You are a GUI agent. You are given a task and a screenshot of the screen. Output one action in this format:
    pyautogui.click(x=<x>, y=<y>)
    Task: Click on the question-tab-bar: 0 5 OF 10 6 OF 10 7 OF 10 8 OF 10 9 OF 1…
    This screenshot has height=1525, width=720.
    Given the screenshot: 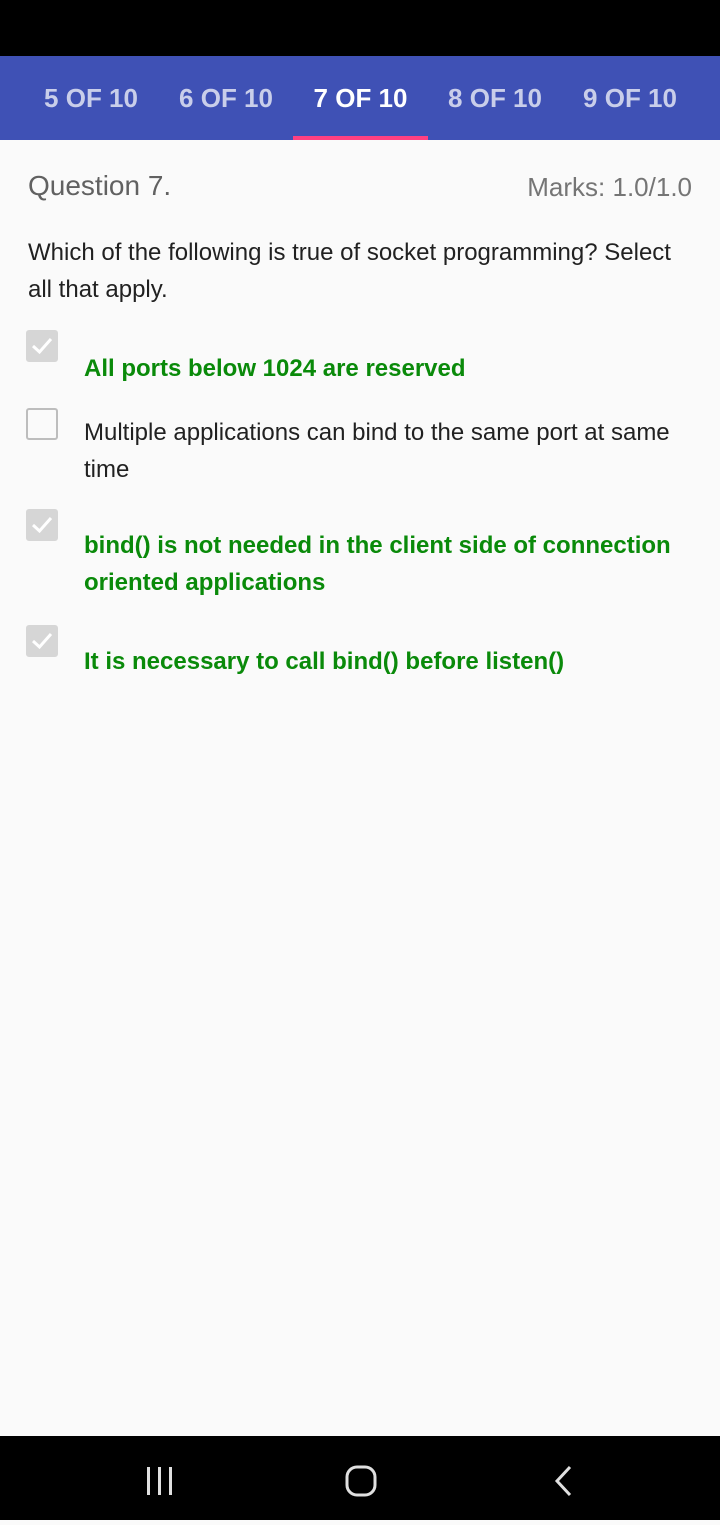 What is the action you would take?
    pyautogui.click(x=360, y=98)
    